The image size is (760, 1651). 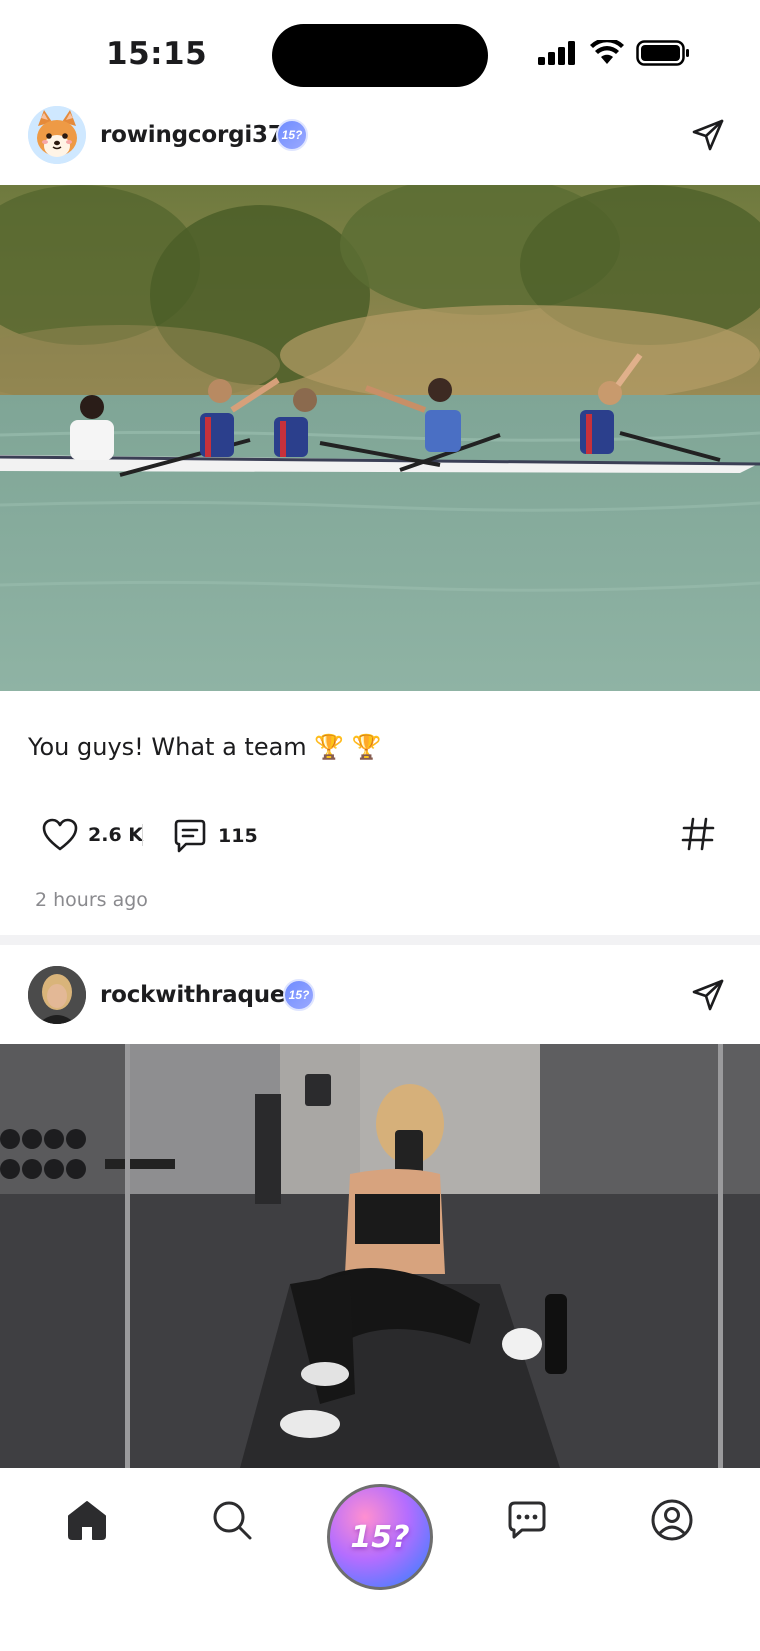 What do you see at coordinates (142, 835) in the screenshot?
I see `action-divider` at bounding box center [142, 835].